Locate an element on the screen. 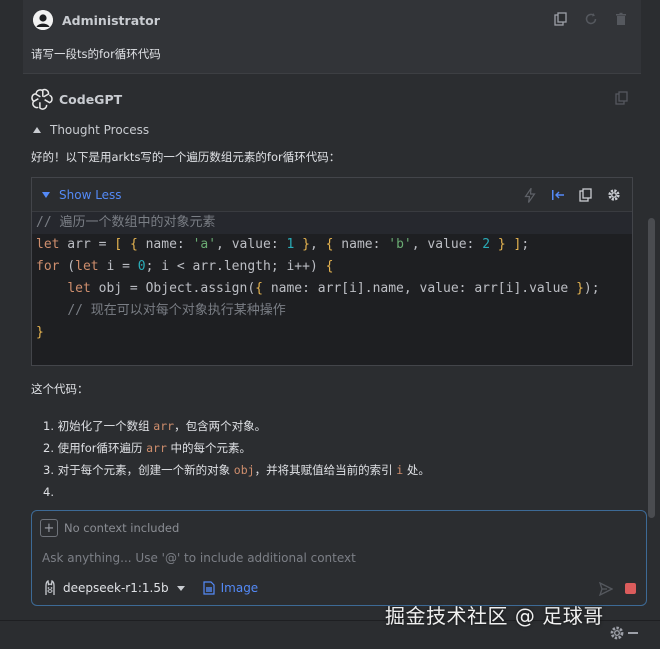 The image size is (660, 649). assistant-header: CodeGPT is located at coordinates (76, 99).